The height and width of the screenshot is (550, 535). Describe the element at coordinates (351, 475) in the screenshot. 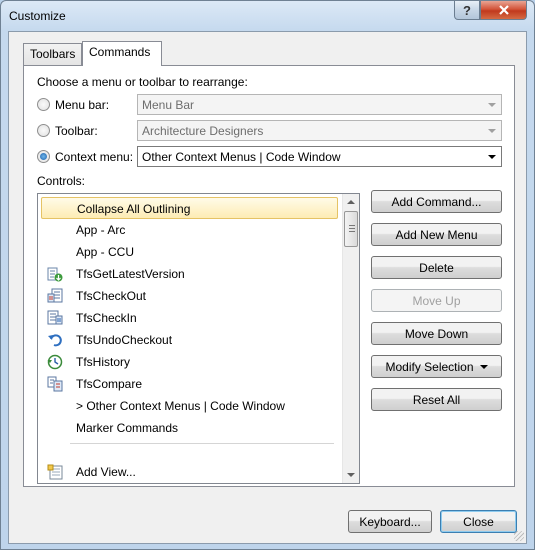

I see `scroll-down-icon` at that location.